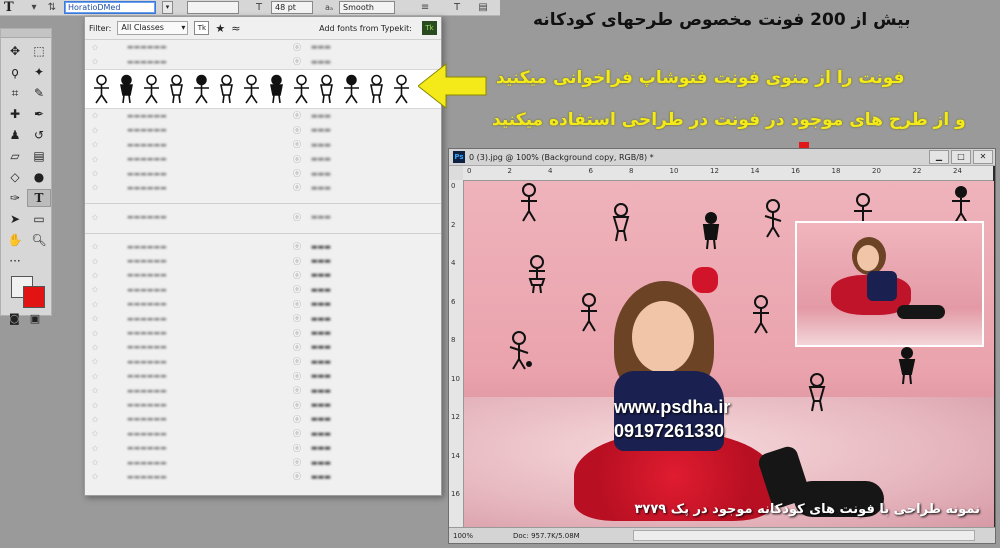 Image resolution: width=1000 pixels, height=548 pixels. Describe the element at coordinates (983, 157) in the screenshot. I see `close-button: ✕` at that location.